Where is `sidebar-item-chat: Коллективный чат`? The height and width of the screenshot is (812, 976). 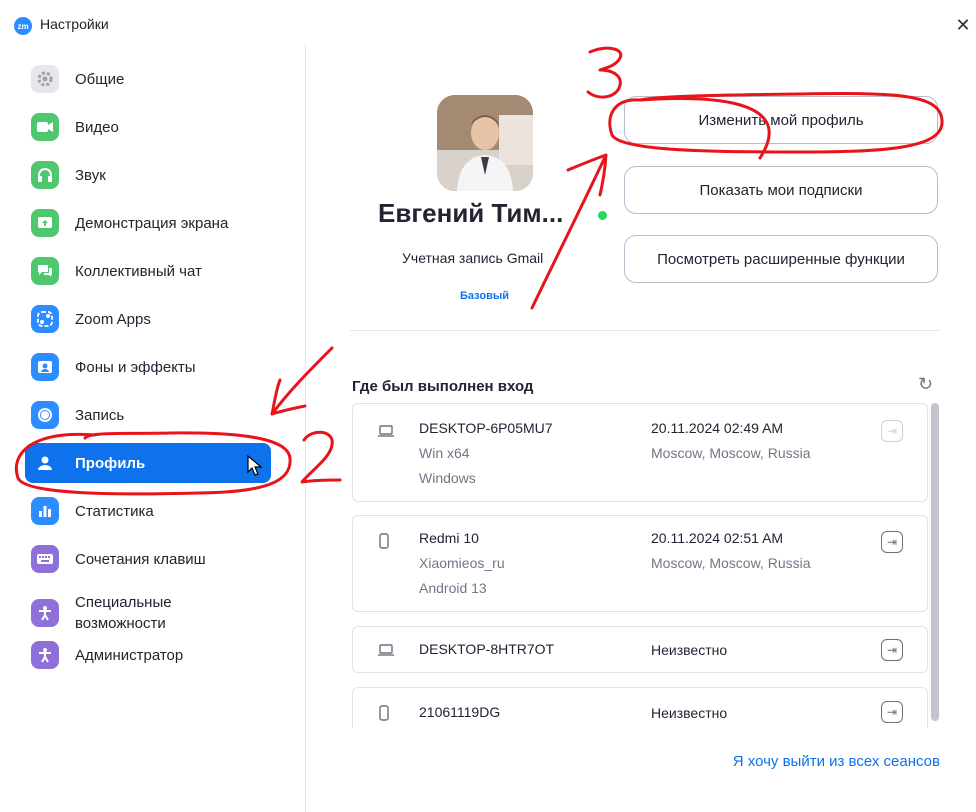
sidebar-item-chat: Коллективный чат is located at coordinates (148, 271).